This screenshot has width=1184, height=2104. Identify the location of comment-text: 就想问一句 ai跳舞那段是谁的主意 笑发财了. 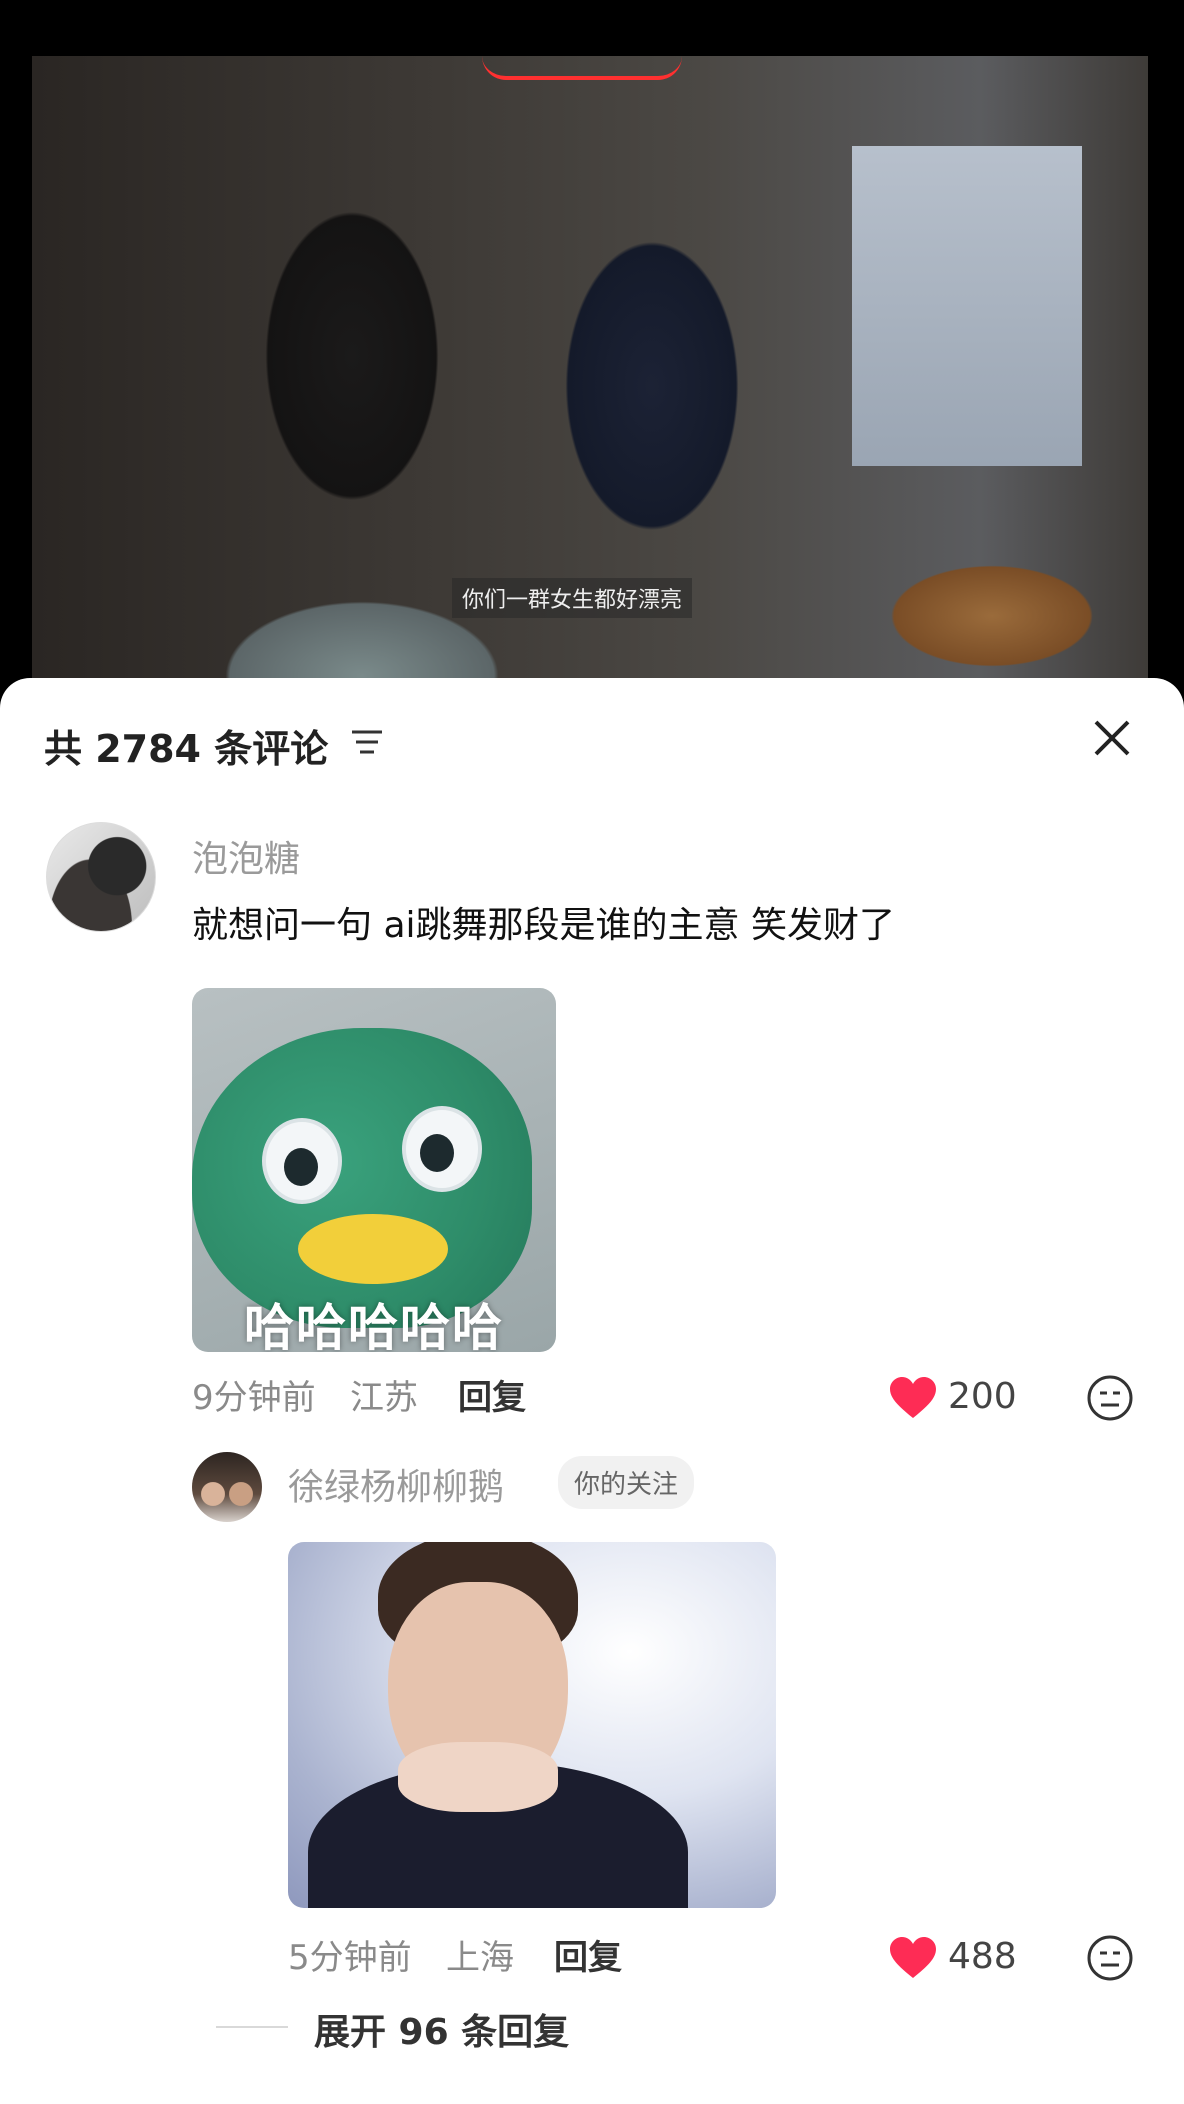
(543, 925).